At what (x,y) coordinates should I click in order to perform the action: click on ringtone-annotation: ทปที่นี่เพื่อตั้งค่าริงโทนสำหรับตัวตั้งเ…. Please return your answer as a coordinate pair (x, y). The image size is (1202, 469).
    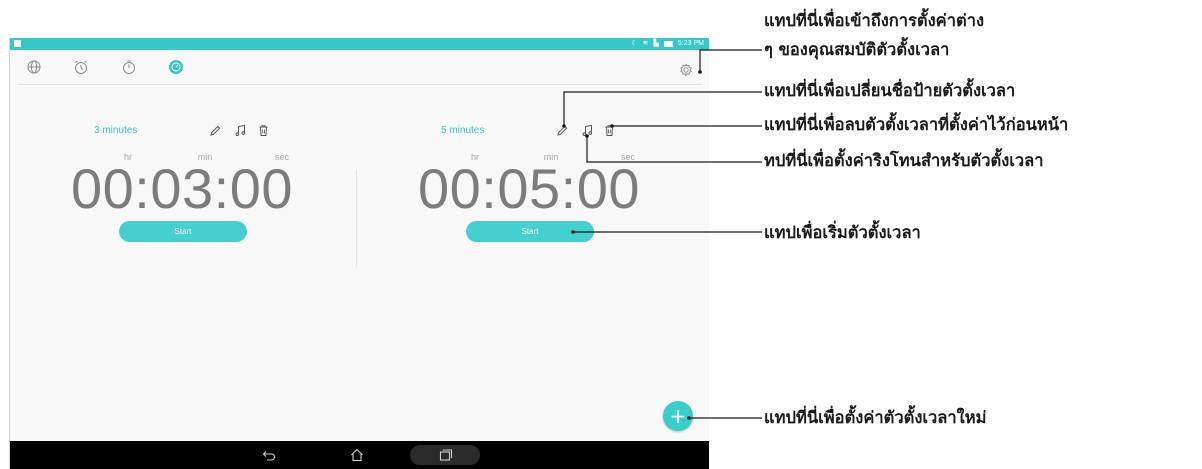
    Looking at the image, I should click on (904, 160).